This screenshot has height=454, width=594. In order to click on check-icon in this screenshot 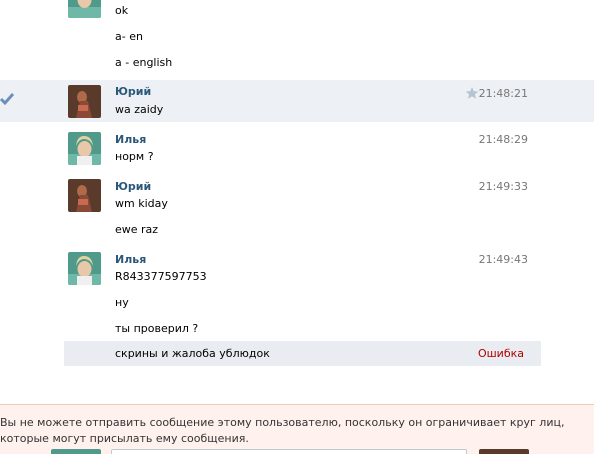, I will do `click(7, 100)`.